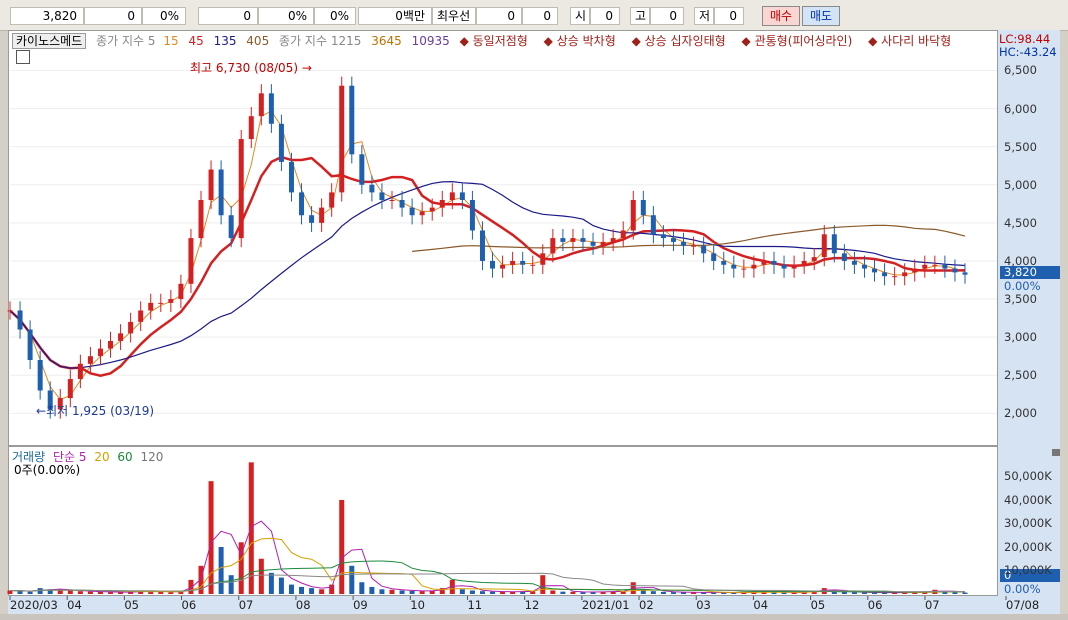 This screenshot has height=620, width=1068. I want to click on ma405-label: 405, so click(258, 41).